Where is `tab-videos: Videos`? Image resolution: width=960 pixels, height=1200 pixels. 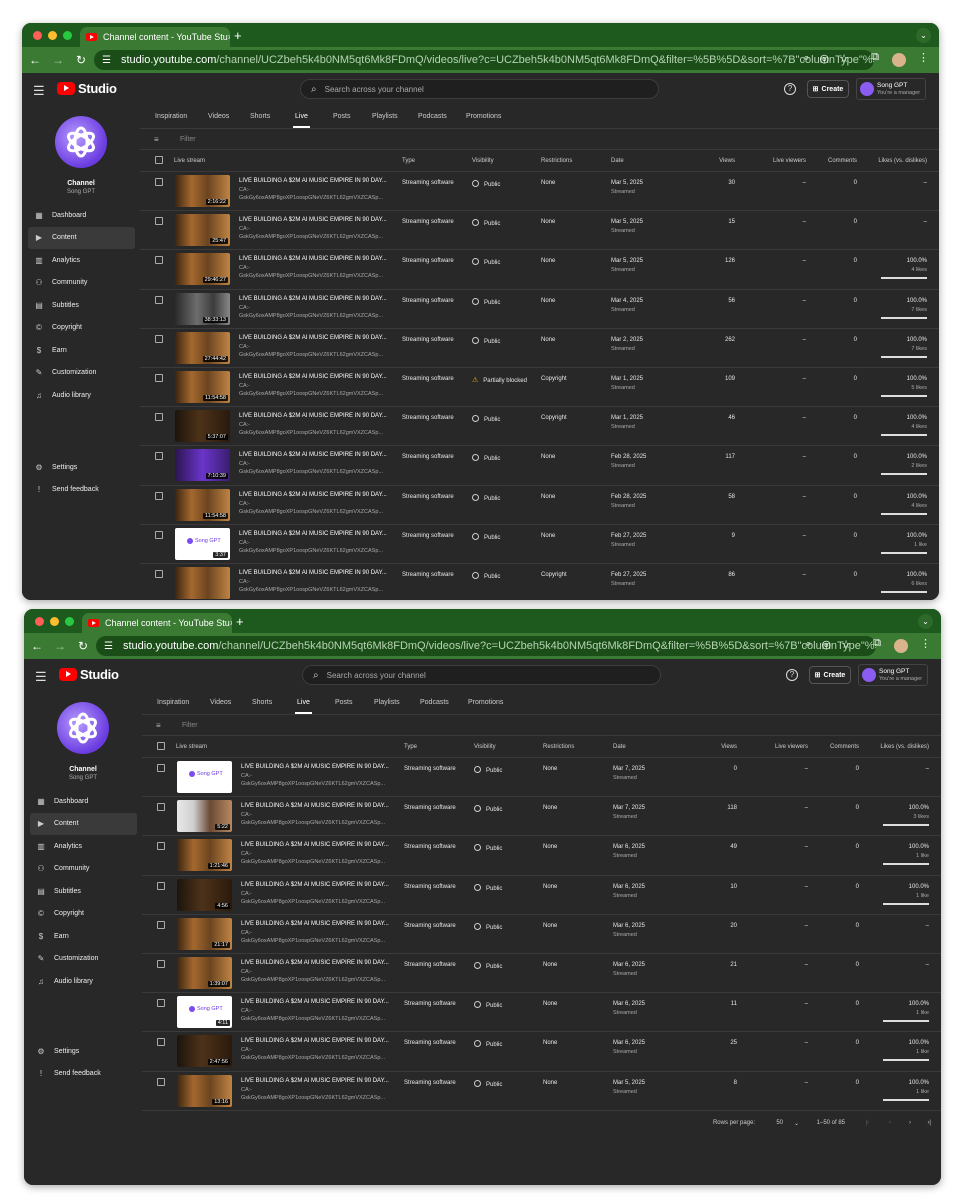 tab-videos: Videos is located at coordinates (218, 116).